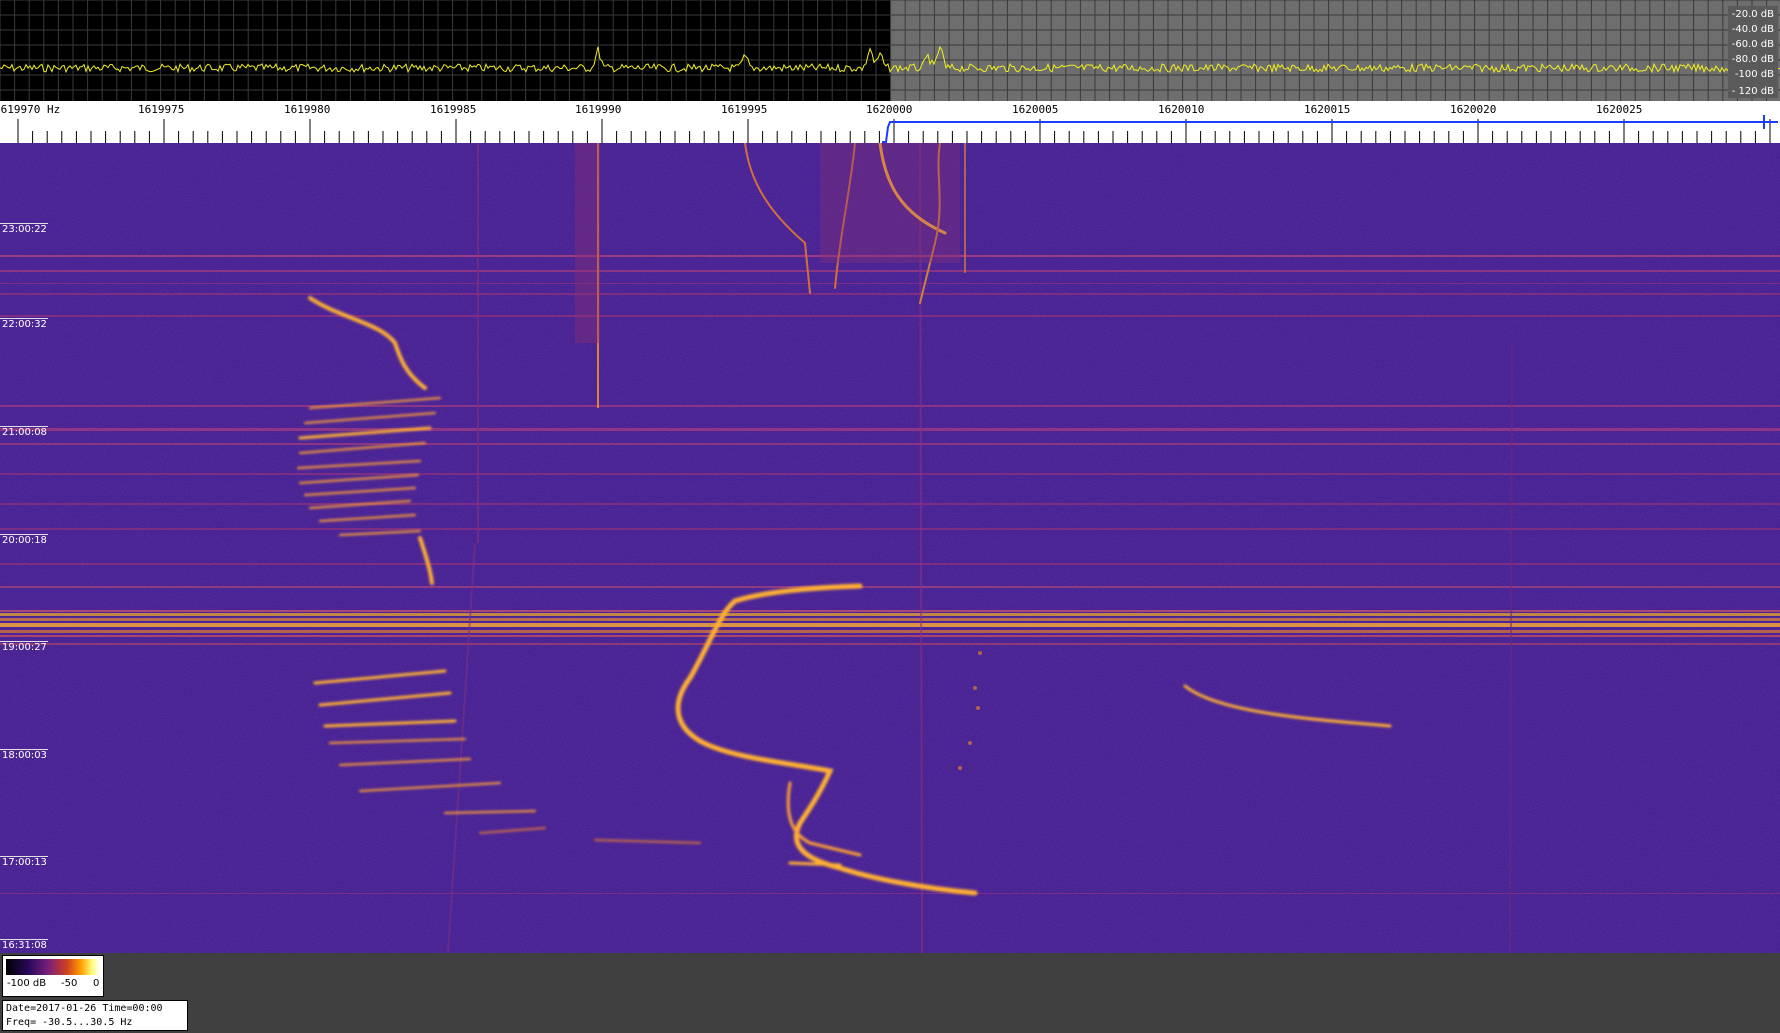  Describe the element at coordinates (24, 540) in the screenshot. I see `time-label: 20:00:18` at that location.